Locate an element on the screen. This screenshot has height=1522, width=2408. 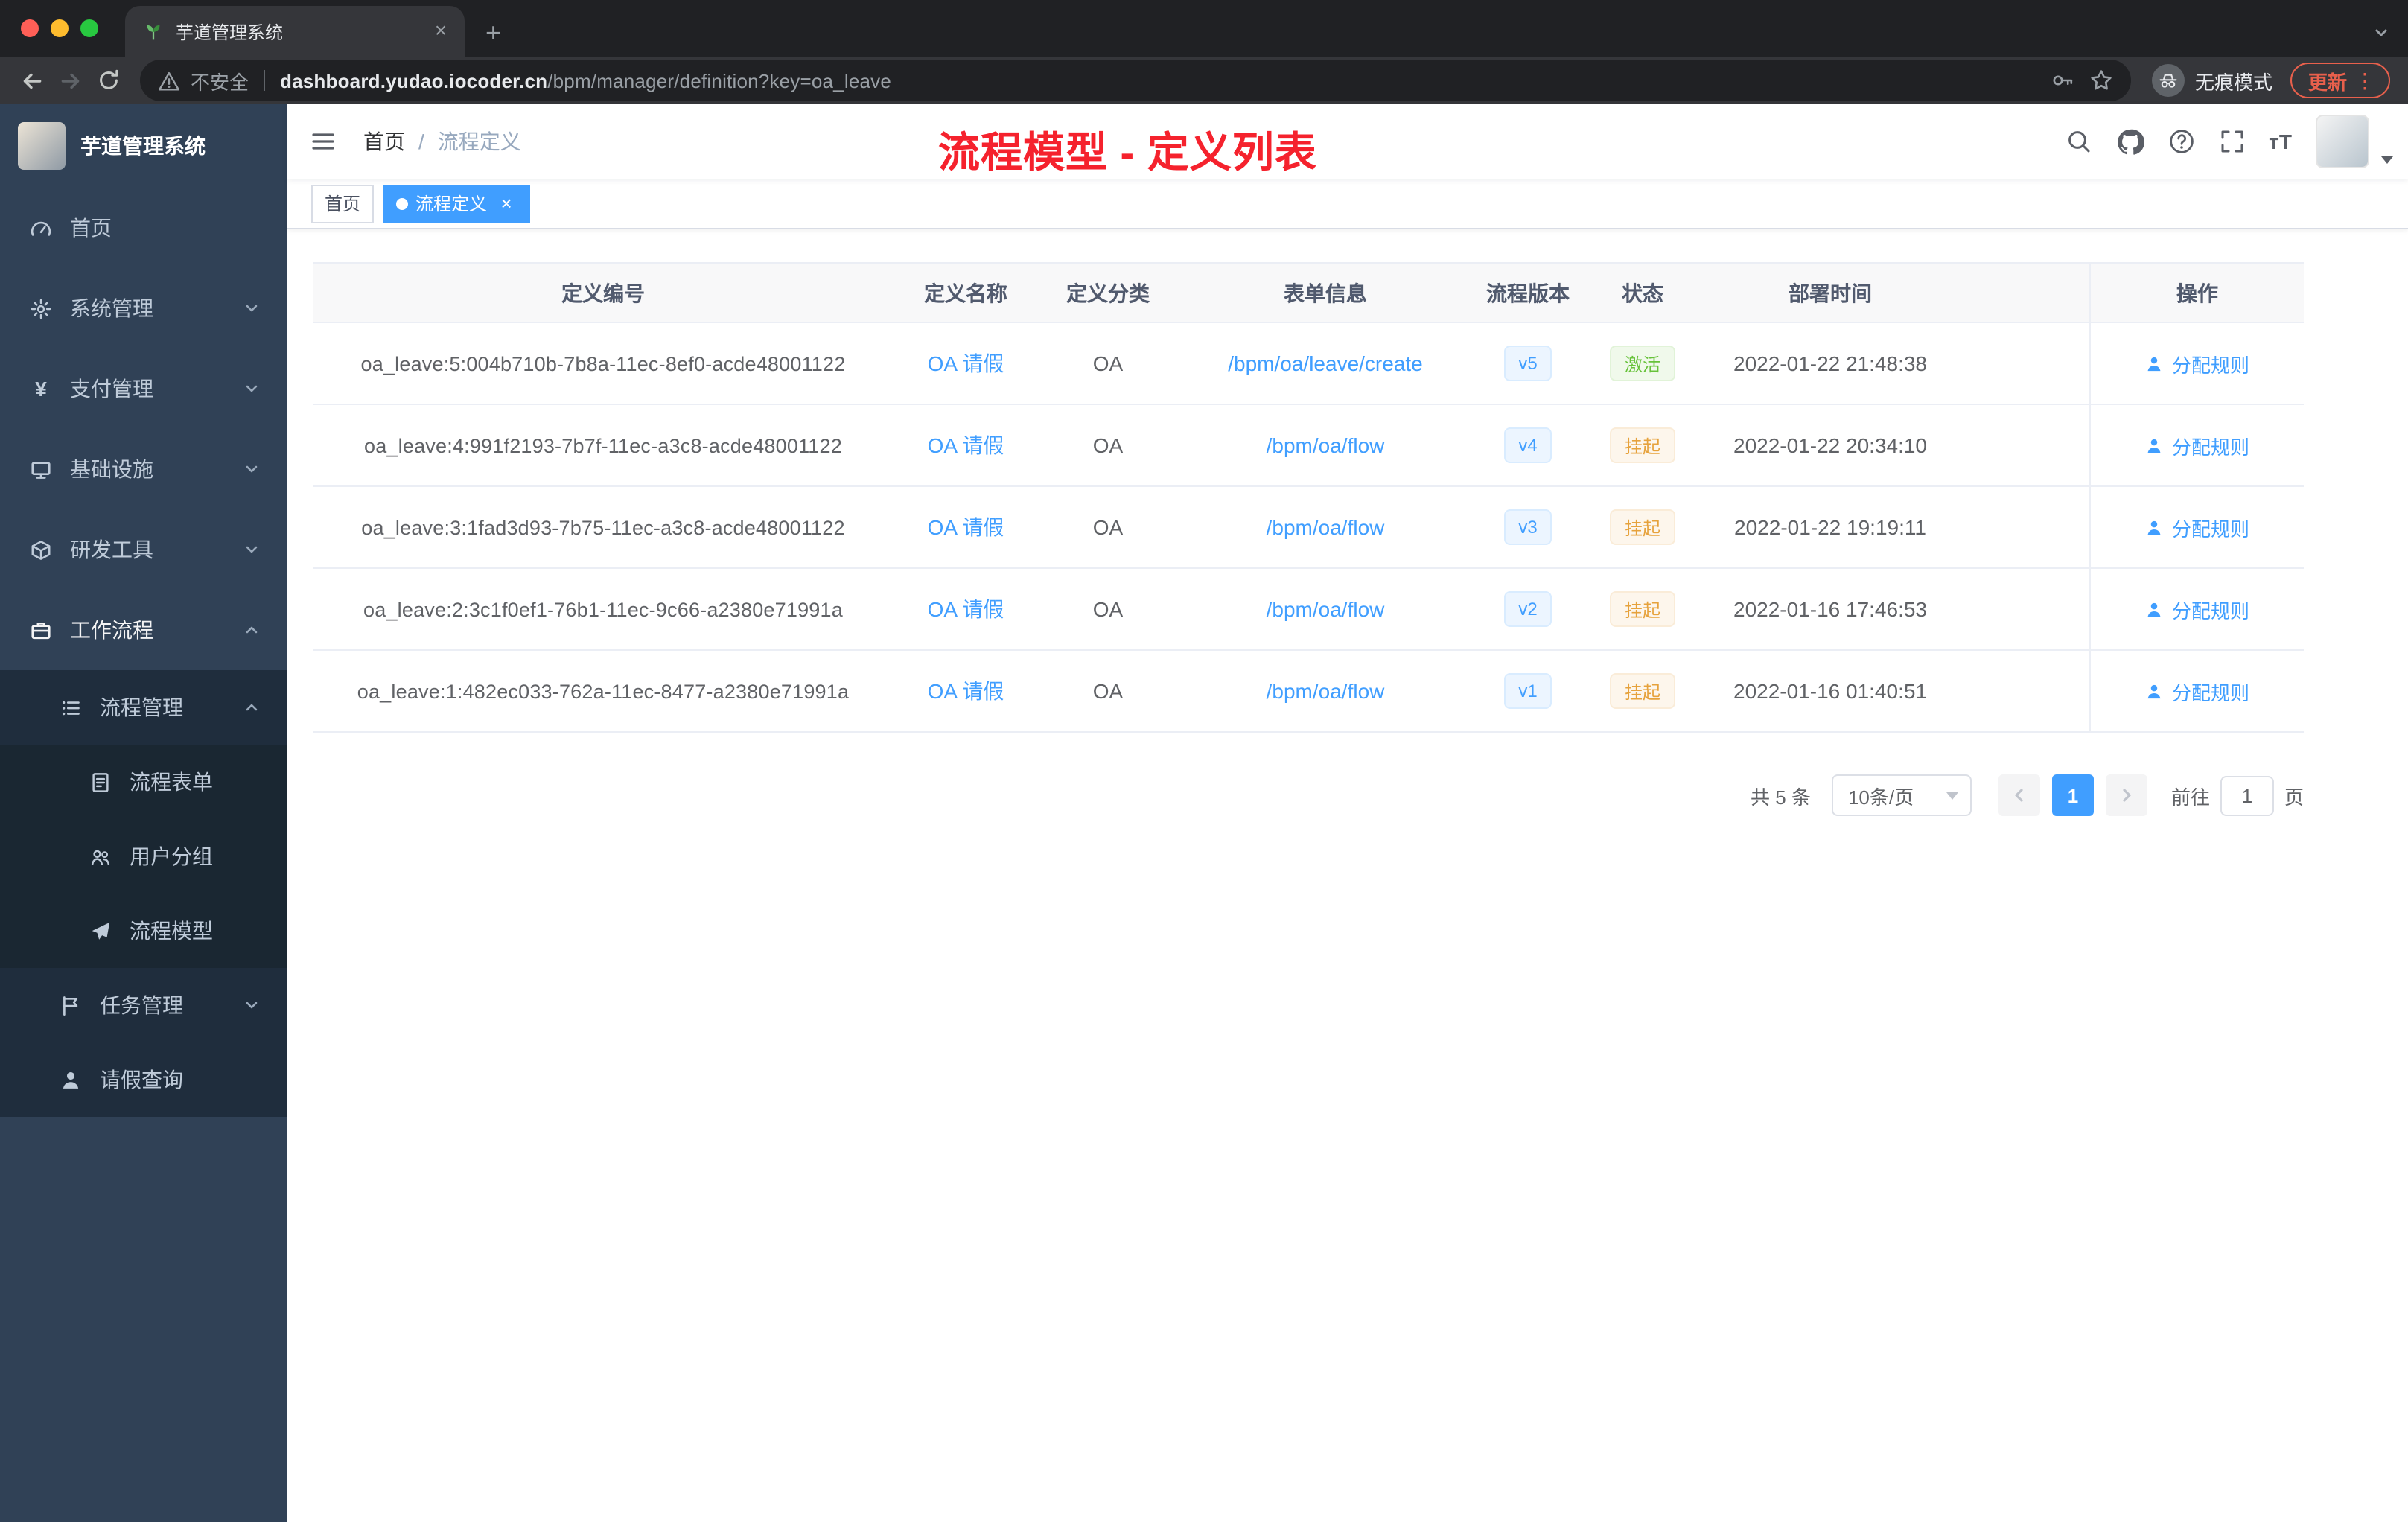
help-icon is located at coordinates (2180, 141).